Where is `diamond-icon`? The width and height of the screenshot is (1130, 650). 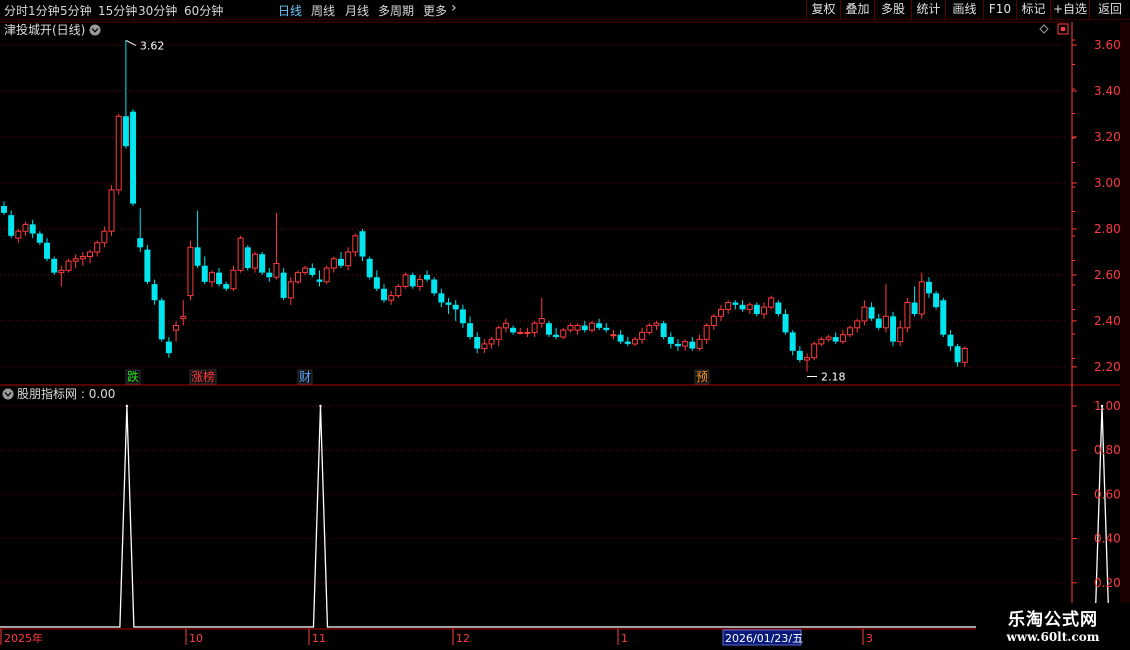 diamond-icon is located at coordinates (1044, 29).